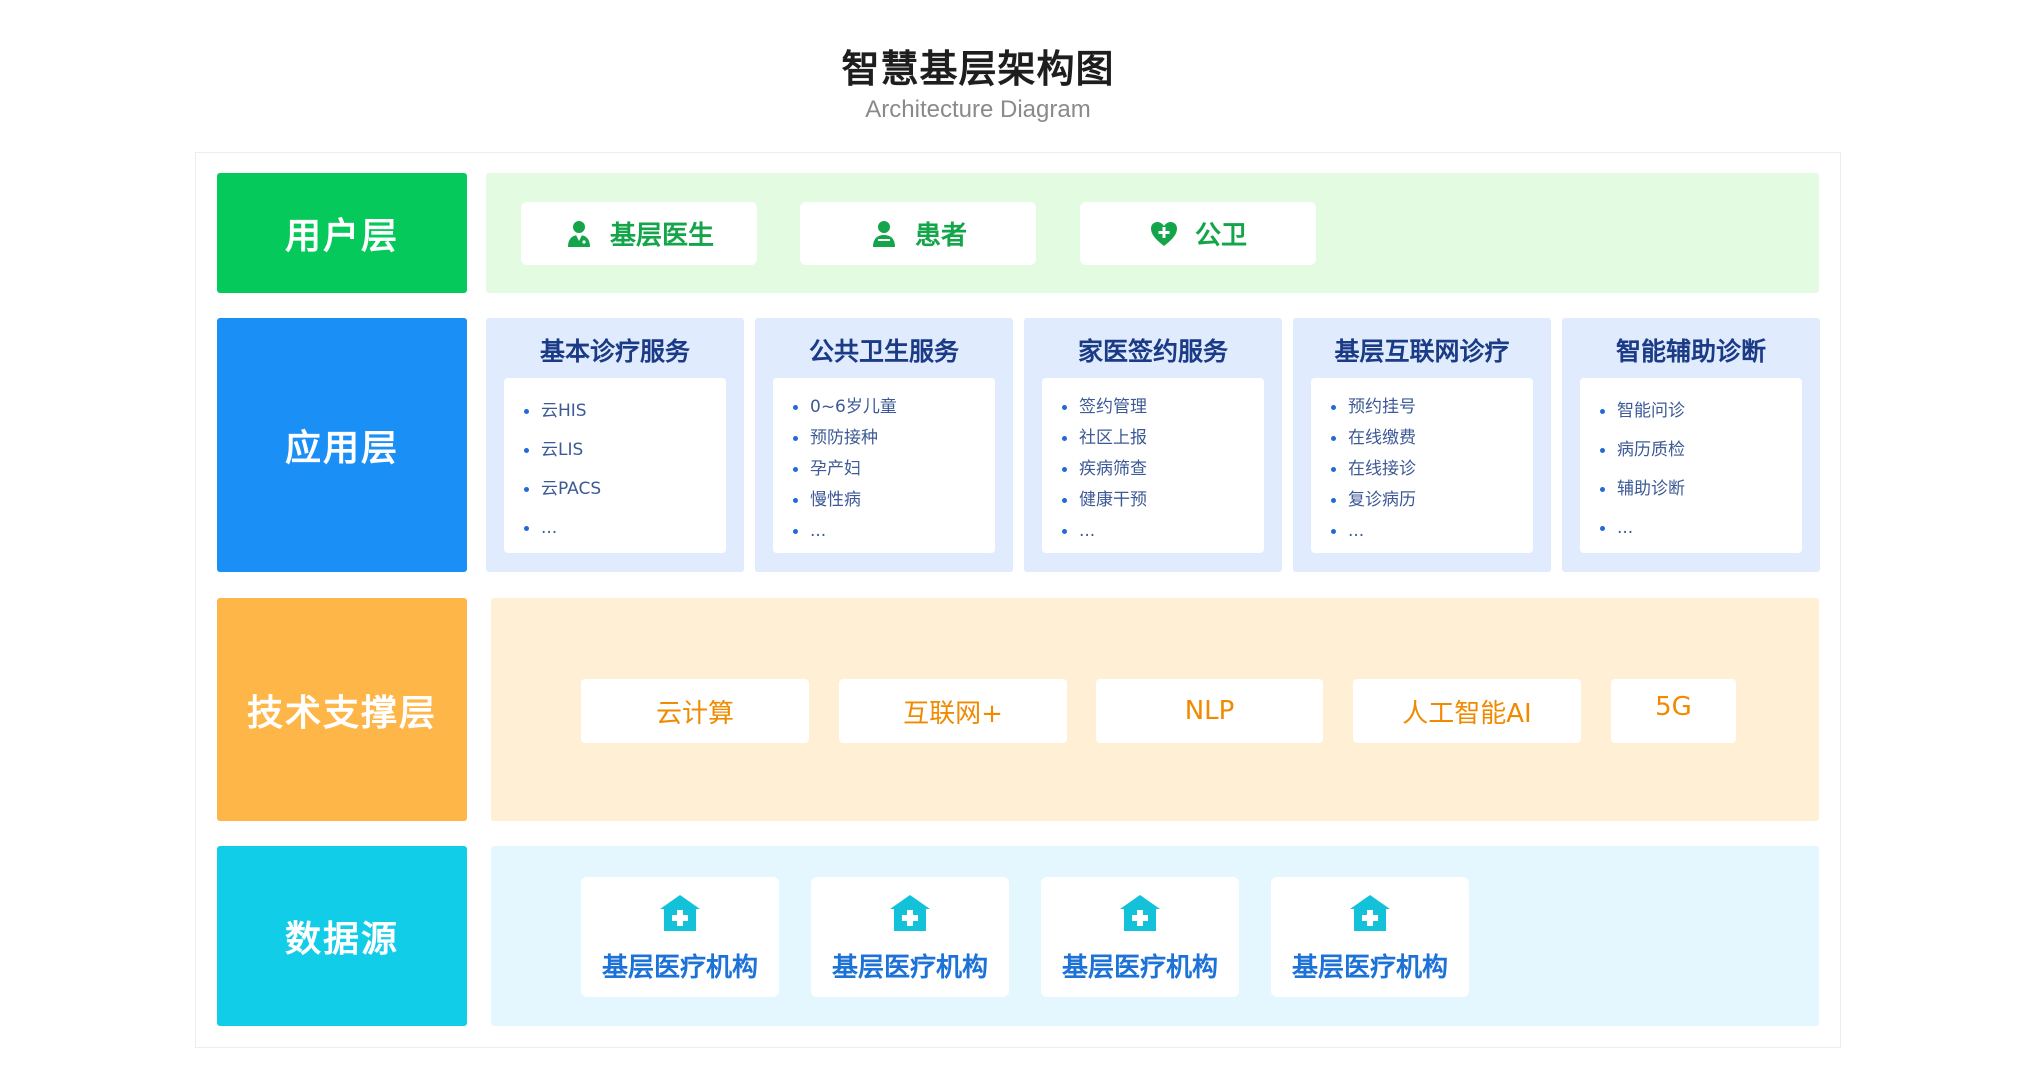 This screenshot has width=2021, height=1065. I want to click on list-item: 在线缴费, so click(1432, 438).